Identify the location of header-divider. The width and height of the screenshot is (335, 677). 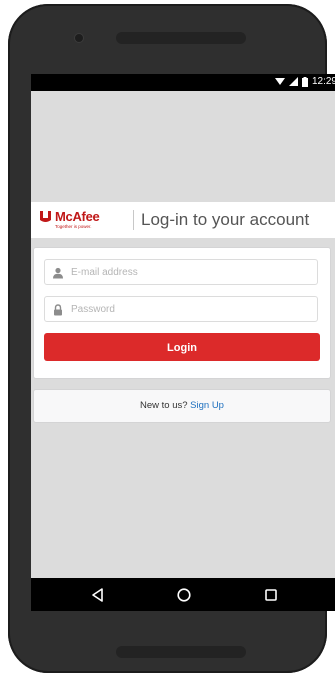
(133, 220).